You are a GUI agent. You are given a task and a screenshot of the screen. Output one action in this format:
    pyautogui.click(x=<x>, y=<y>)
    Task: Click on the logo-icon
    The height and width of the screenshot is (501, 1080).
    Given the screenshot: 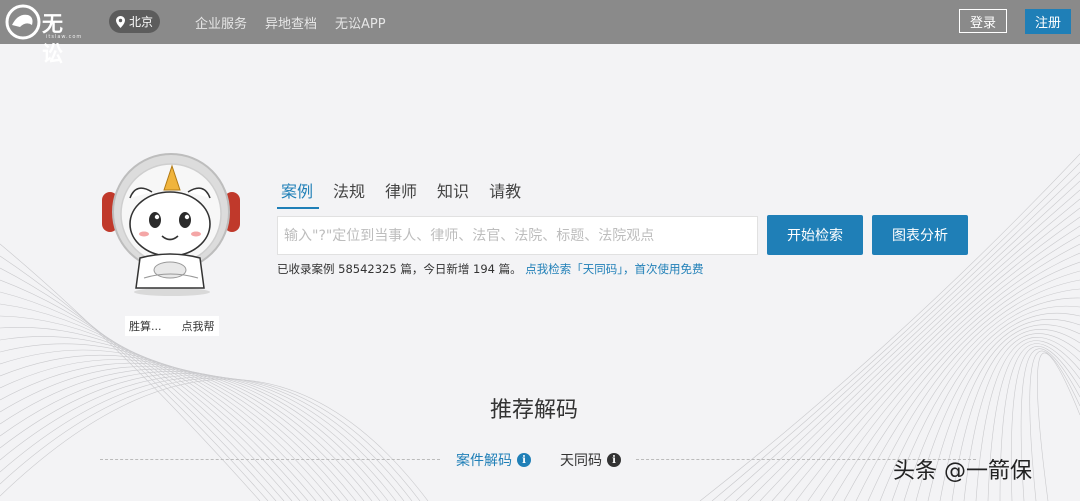 What is the action you would take?
    pyautogui.click(x=23, y=22)
    